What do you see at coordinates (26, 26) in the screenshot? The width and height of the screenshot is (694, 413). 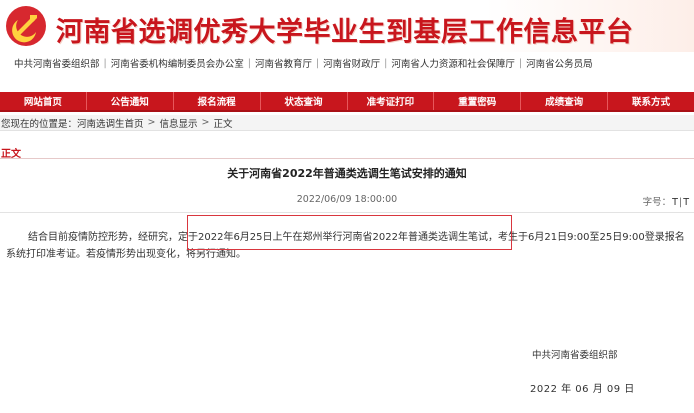 I see `party-emblem-icon` at bounding box center [26, 26].